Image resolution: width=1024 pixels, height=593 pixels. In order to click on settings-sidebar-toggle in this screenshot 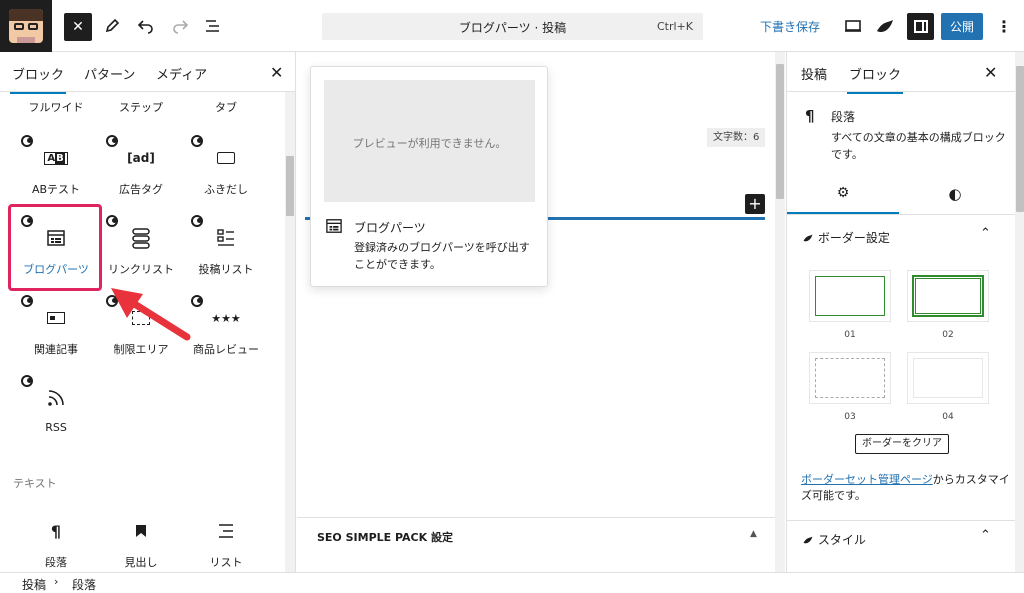, I will do `click(920, 26)`.